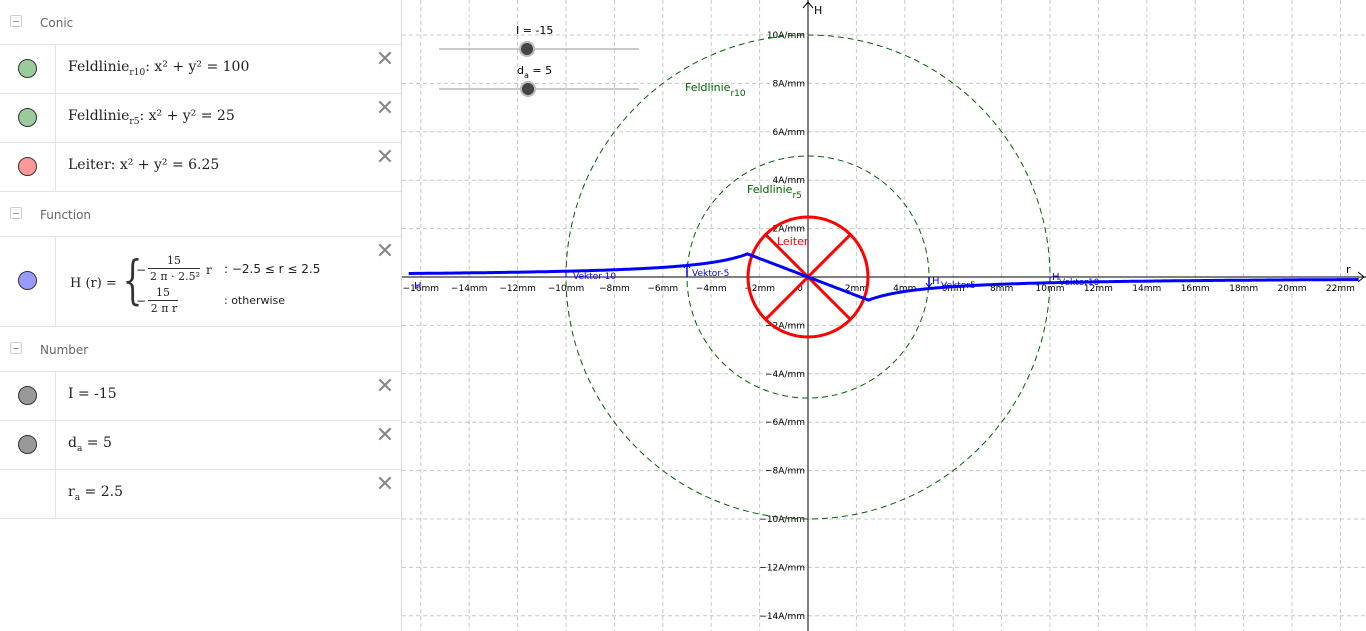 The height and width of the screenshot is (631, 1366). Describe the element at coordinates (785, 472) in the screenshot. I see `y-tick-label: −8A/mm` at that location.